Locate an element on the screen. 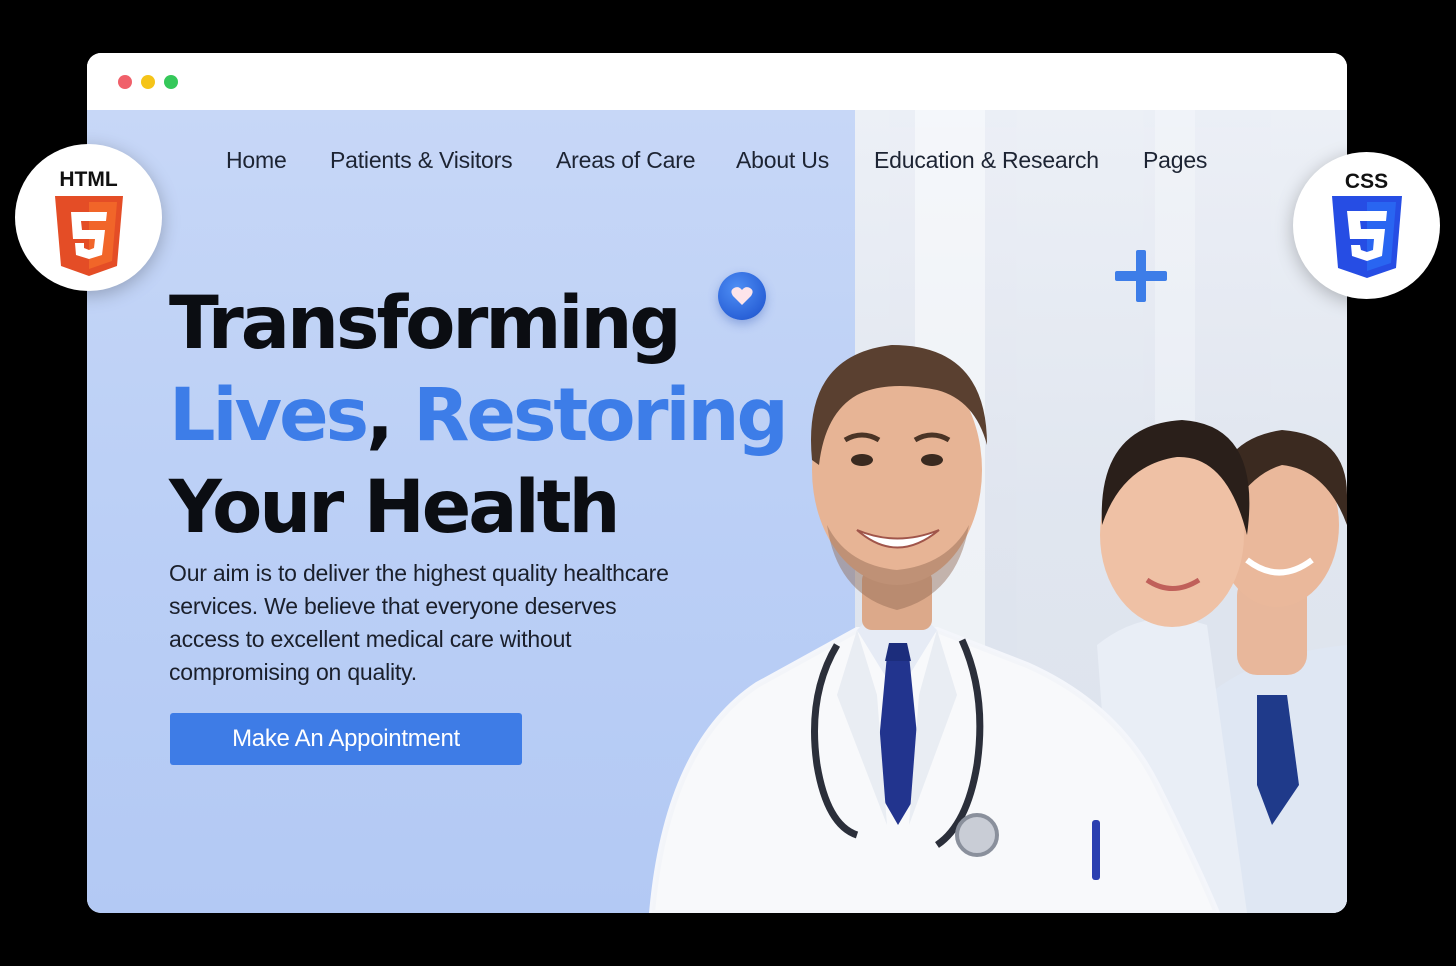 The height and width of the screenshot is (966, 1456). css-badge-label: CSS is located at coordinates (1366, 181).